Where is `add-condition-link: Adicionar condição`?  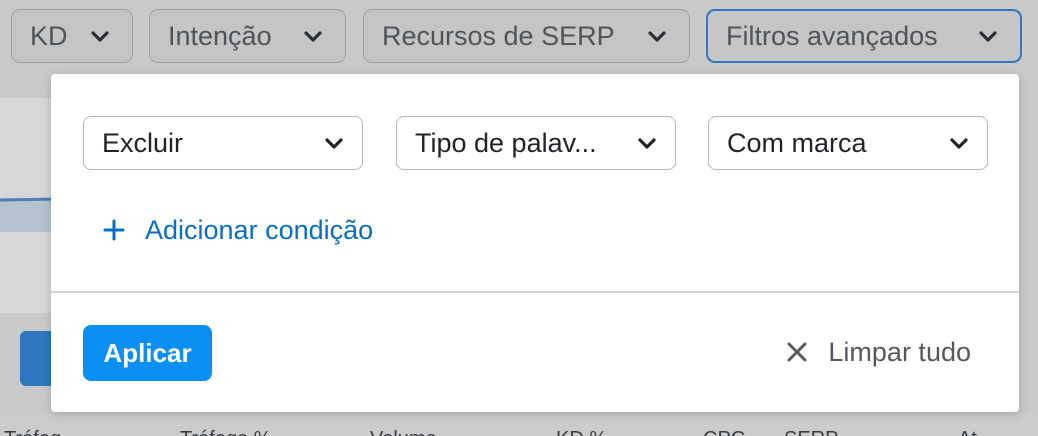
add-condition-link: Adicionar condição is located at coordinates (238, 230).